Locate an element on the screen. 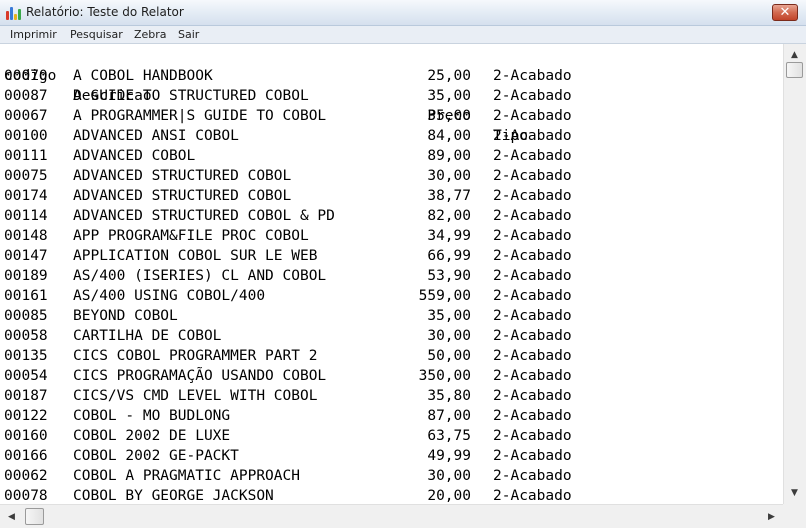 This screenshot has width=806, height=528. triangle-left-icon: ◀ is located at coordinates (11, 517).